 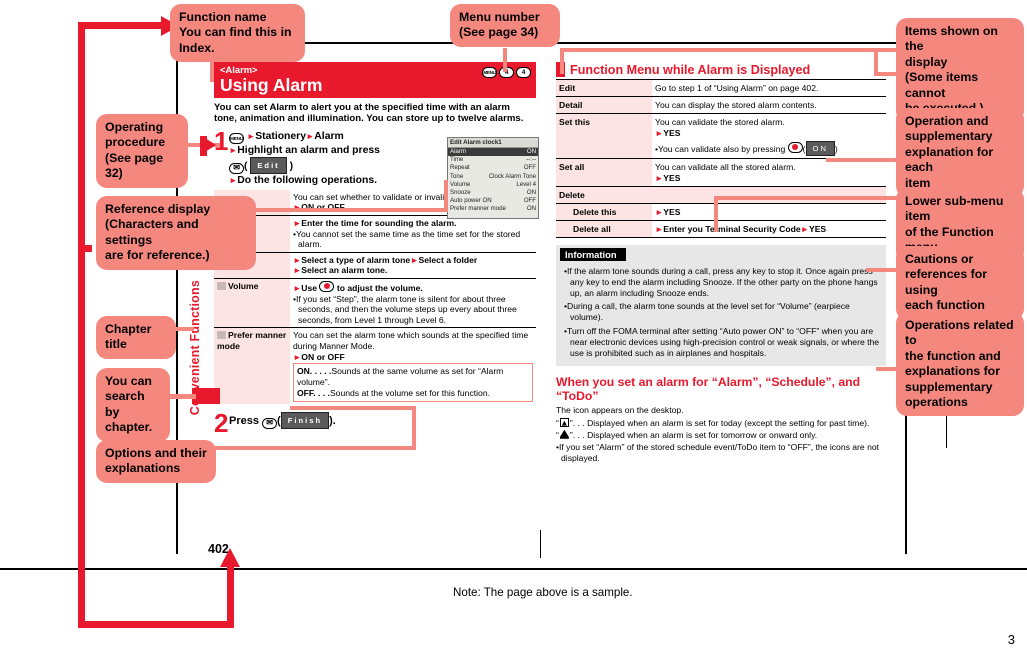 I want to click on step-1-line-1: MENU ►Stationery►Alarm, so click(x=304, y=137).